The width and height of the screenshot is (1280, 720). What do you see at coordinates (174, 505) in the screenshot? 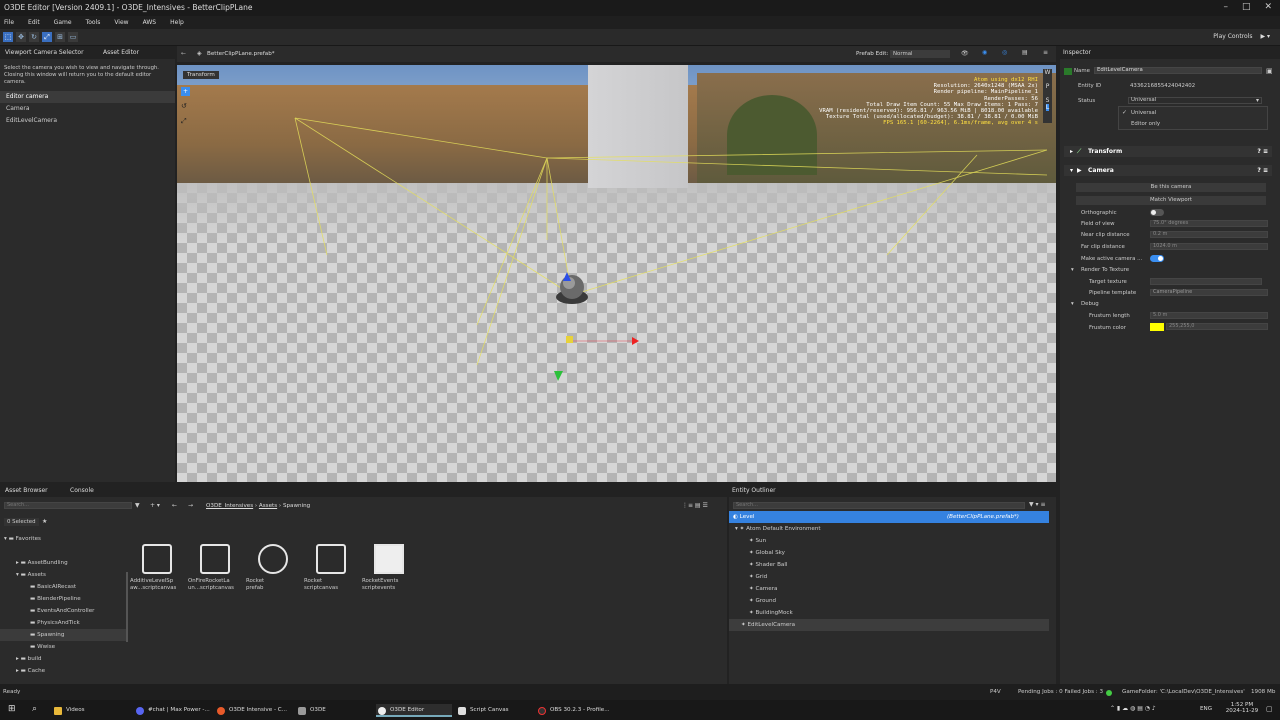
I see `back-arrow-icon: ←` at bounding box center [174, 505].